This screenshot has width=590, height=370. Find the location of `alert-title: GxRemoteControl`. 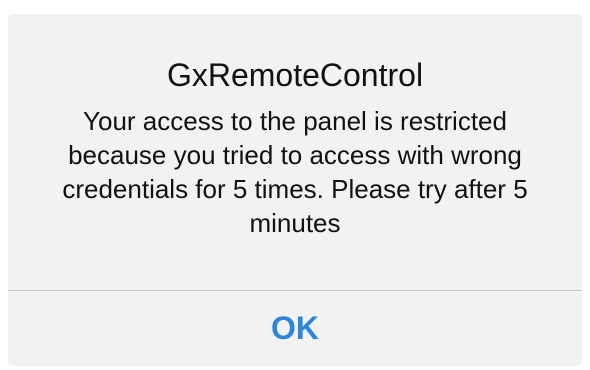

alert-title: GxRemoteControl is located at coordinates (295, 75).